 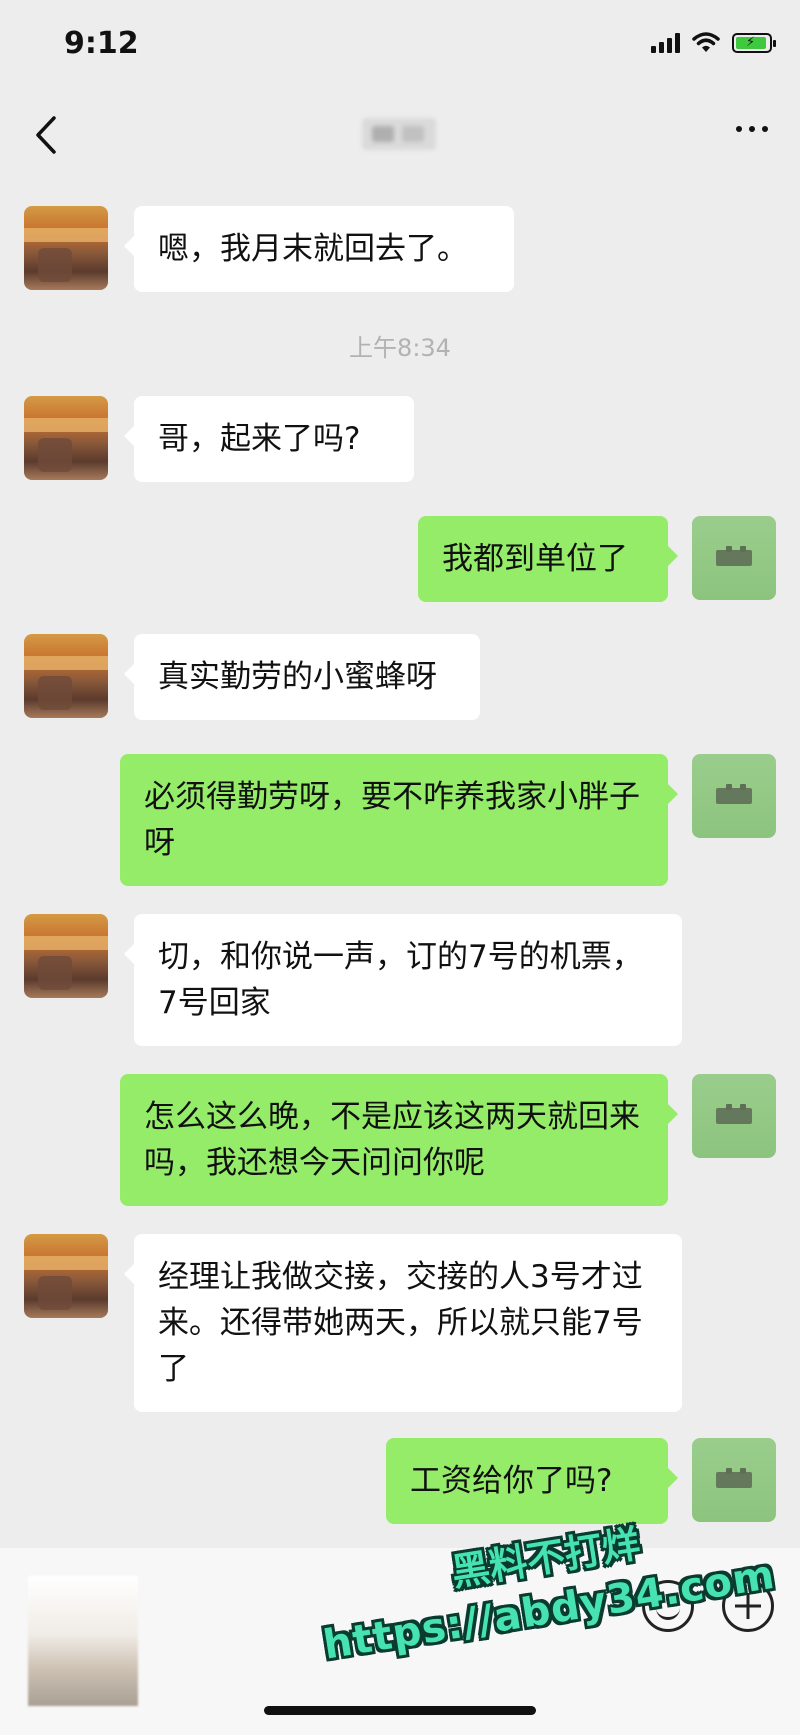 I want to click on home-indicator, so click(x=400, y=1710).